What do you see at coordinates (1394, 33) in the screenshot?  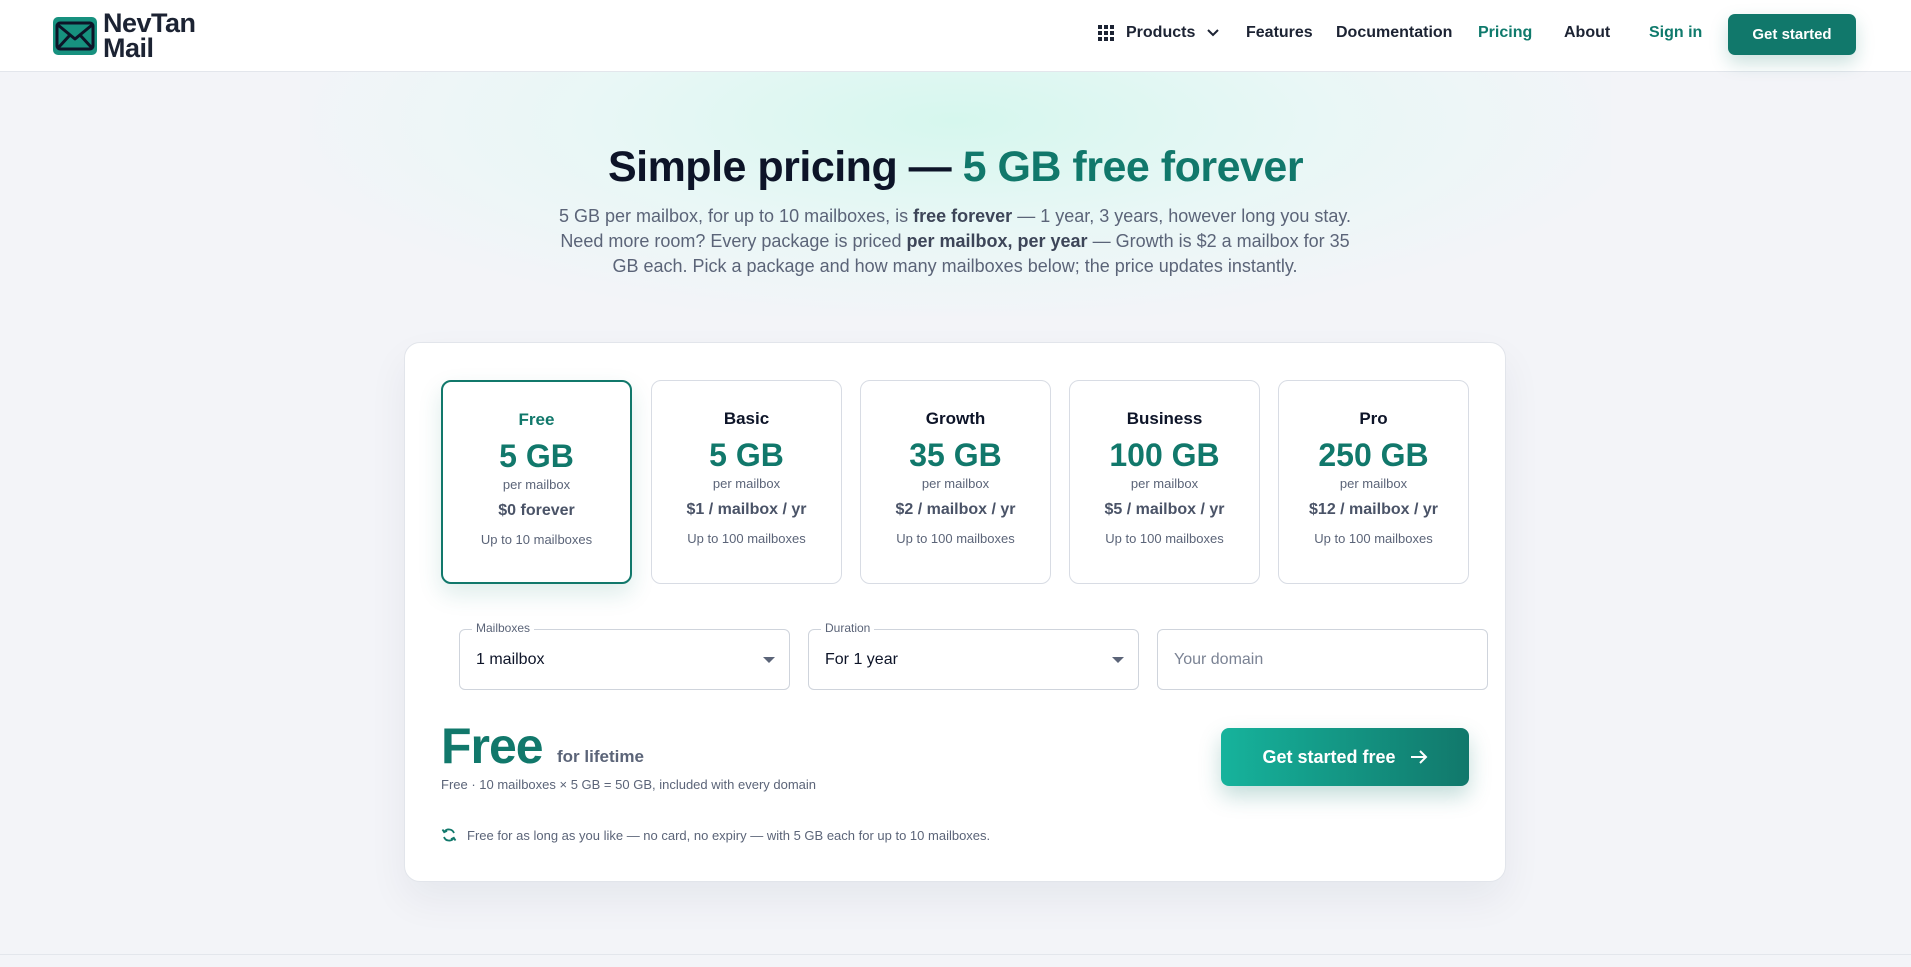 I see `nav-documentation: Documentation` at bounding box center [1394, 33].